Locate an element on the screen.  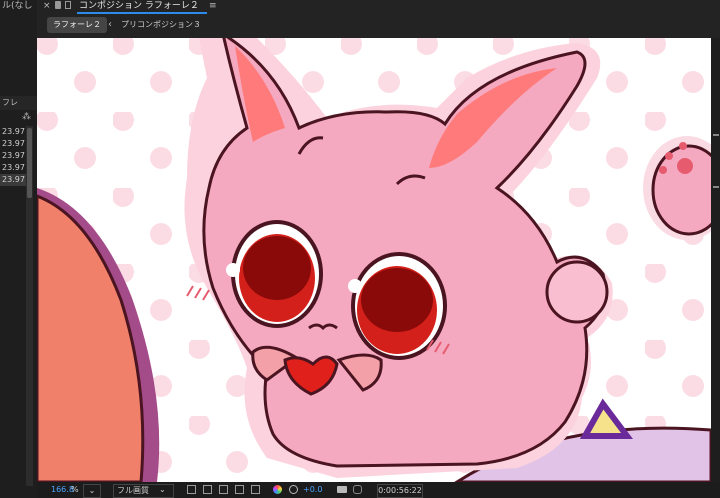
column-header-frame-rate: フレ is located at coordinates (18, 103).